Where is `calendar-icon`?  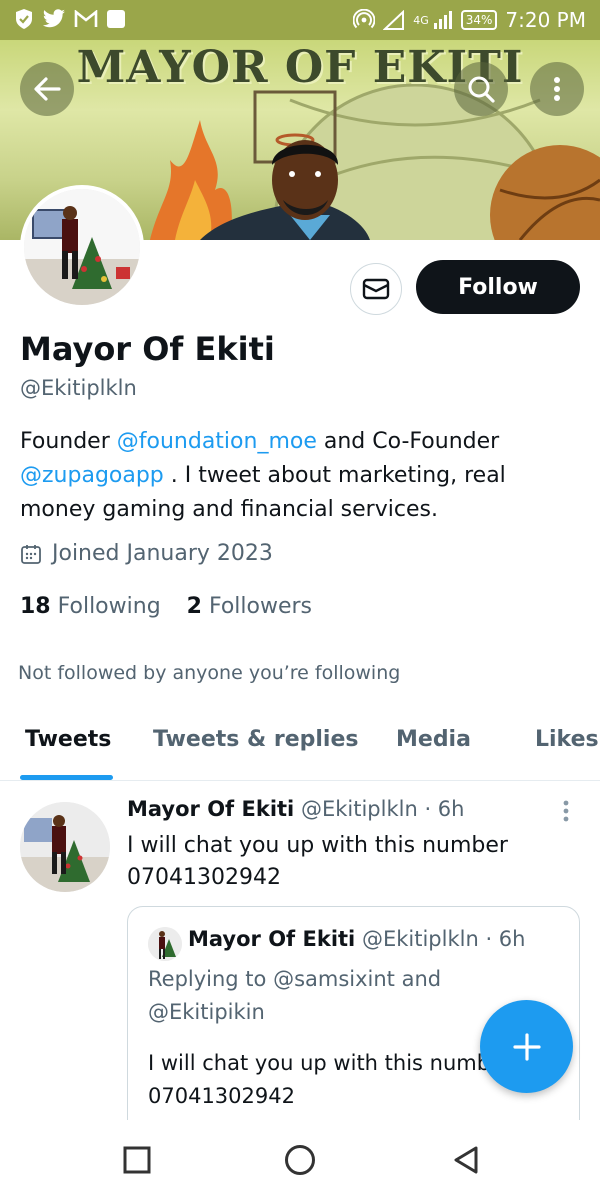 calendar-icon is located at coordinates (31, 554).